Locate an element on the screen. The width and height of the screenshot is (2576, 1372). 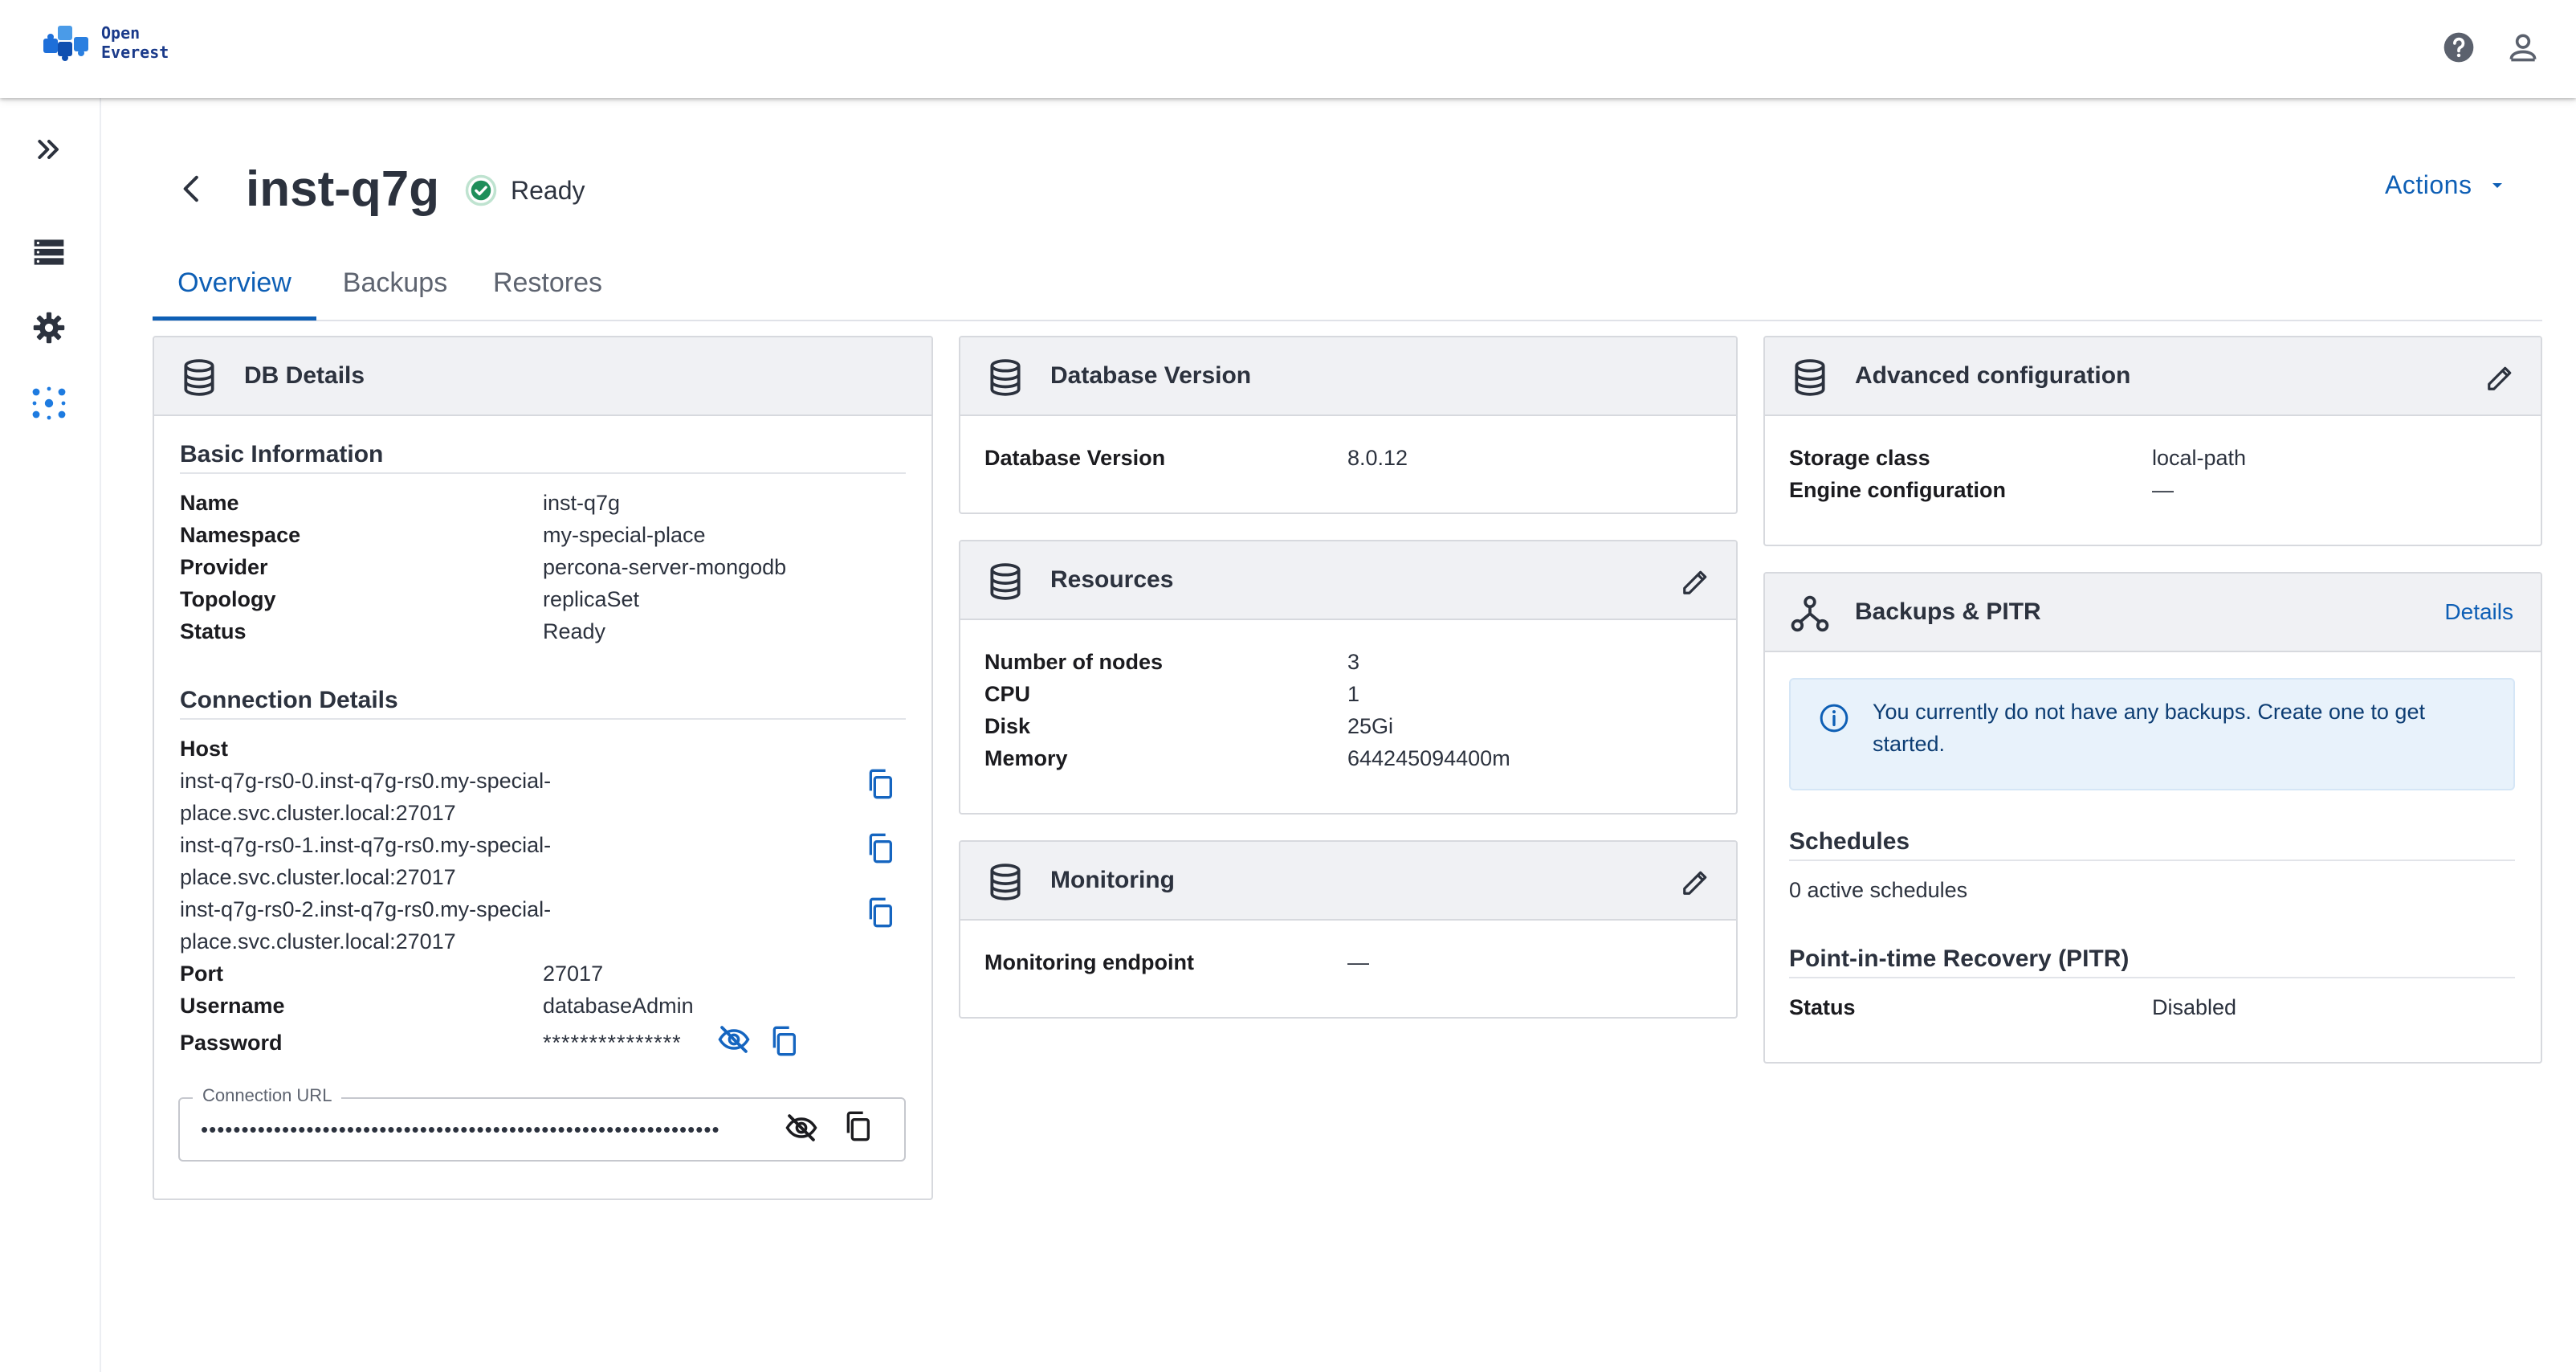
copy-host-0-button is located at coordinates (880, 784).